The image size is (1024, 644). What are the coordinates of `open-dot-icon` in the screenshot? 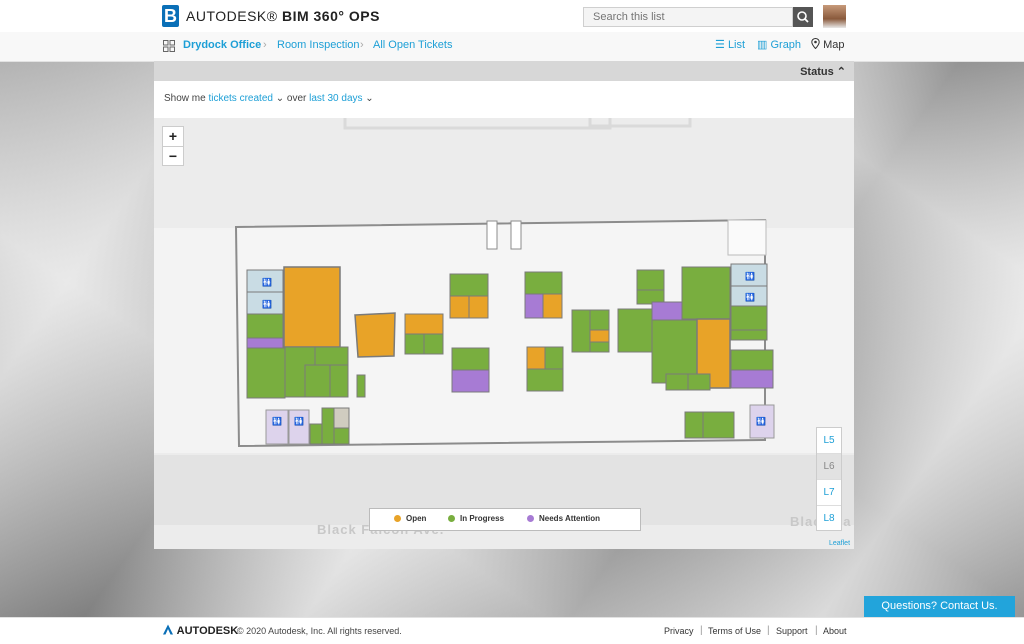 It's located at (397, 518).